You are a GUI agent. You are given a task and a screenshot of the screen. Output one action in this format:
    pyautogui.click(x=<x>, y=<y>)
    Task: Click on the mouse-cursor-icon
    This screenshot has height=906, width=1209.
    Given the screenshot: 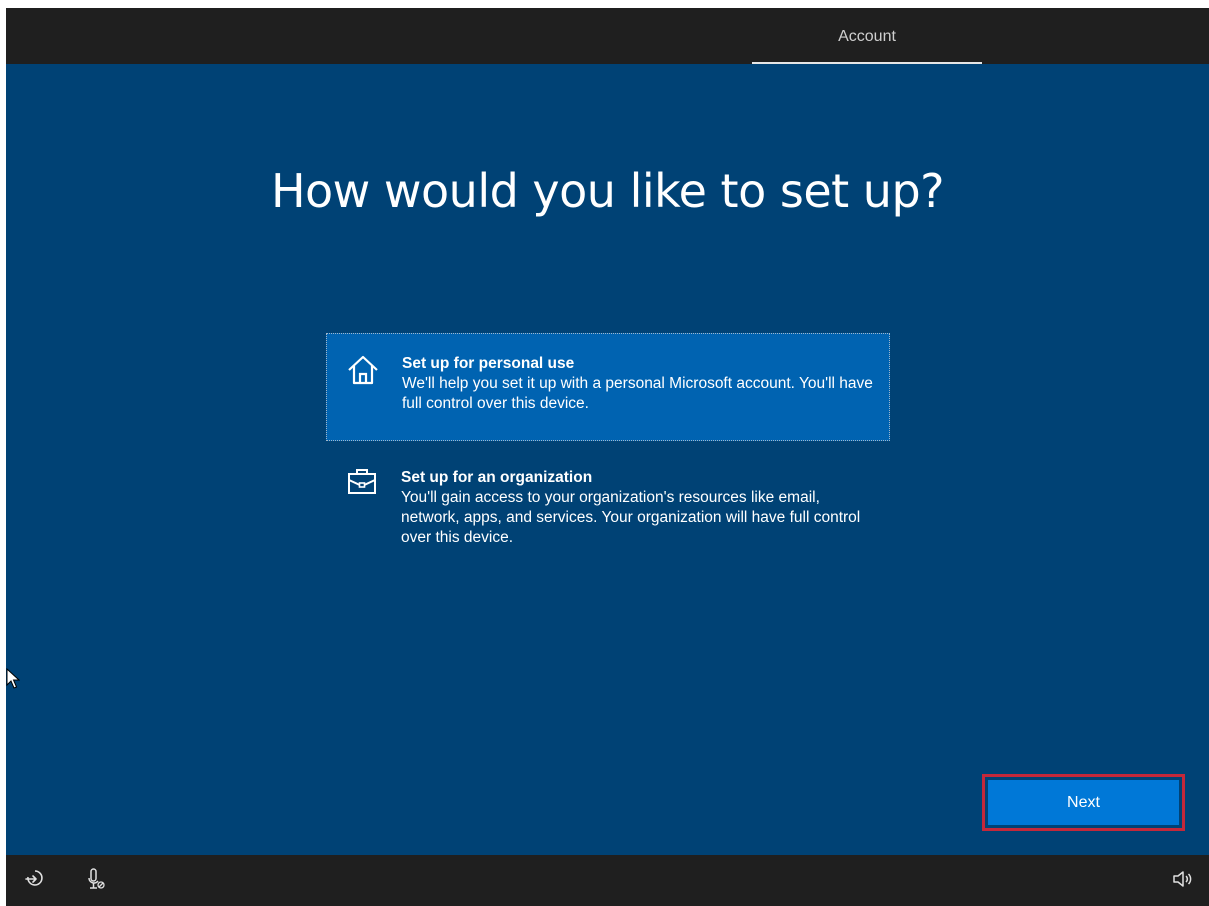 What is the action you would take?
    pyautogui.click(x=13, y=678)
    